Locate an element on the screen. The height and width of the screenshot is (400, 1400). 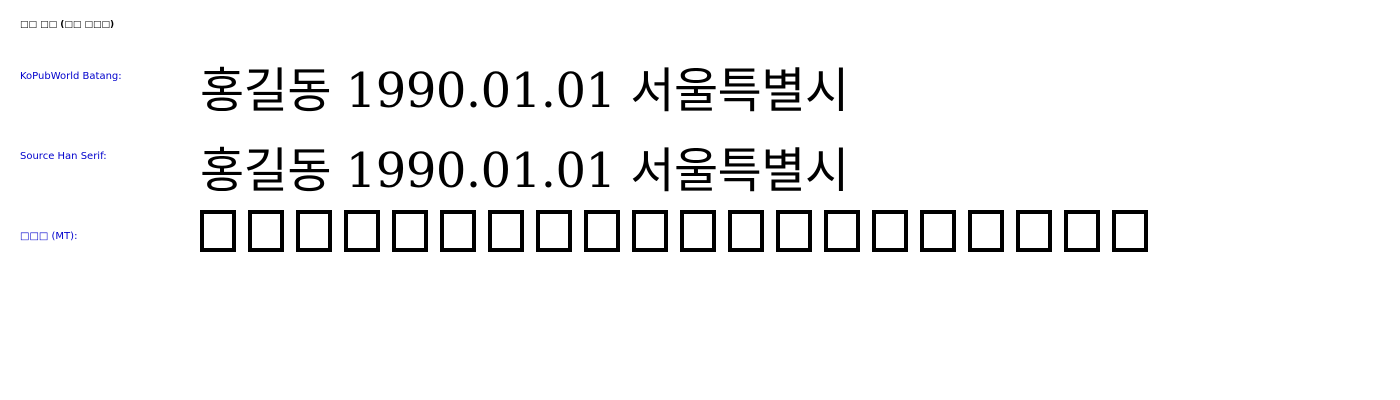
page-title: □□ □□ (□□ □□□) is located at coordinates (67, 25).